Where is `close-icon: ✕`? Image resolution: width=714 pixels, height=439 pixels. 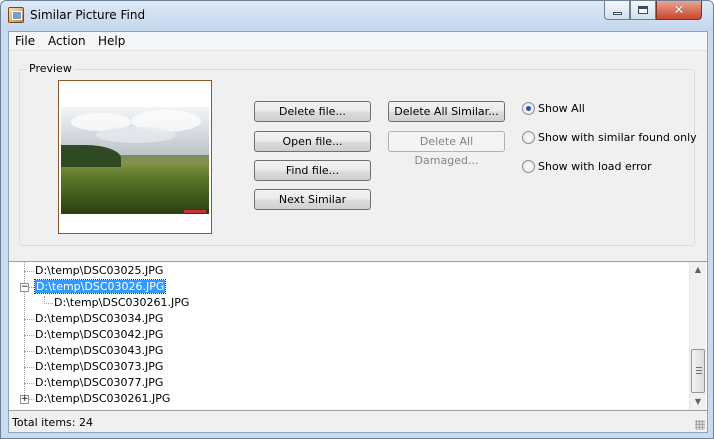 close-icon: ✕ is located at coordinates (679, 10).